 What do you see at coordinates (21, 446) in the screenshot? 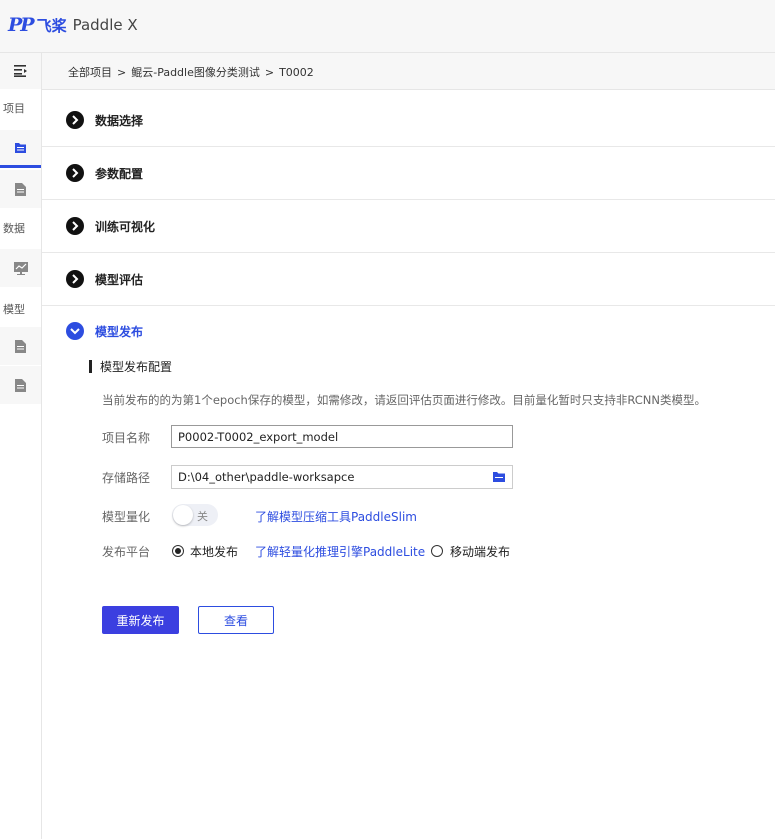
I see `left-sidebar: 项目 数据 模型` at bounding box center [21, 446].